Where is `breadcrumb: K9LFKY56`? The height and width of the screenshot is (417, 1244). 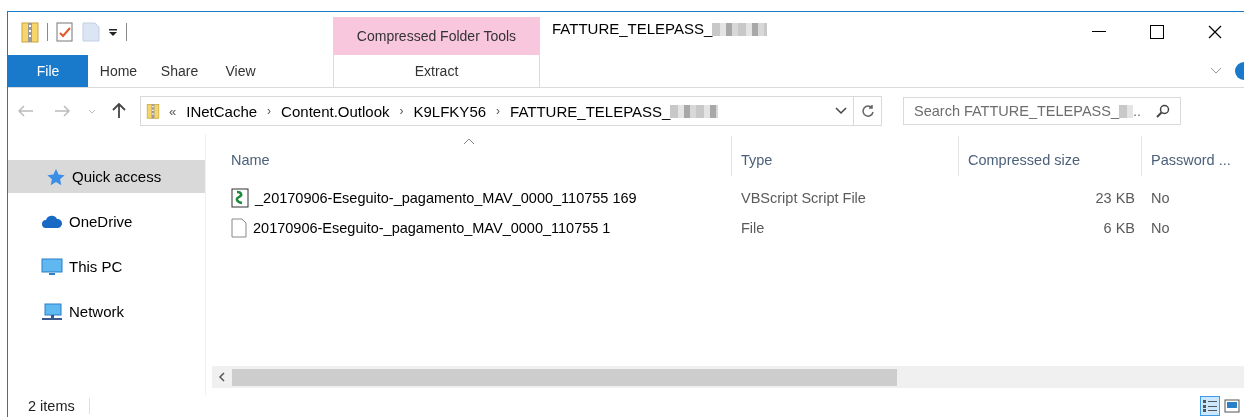 breadcrumb: K9LFKY56 is located at coordinates (450, 111).